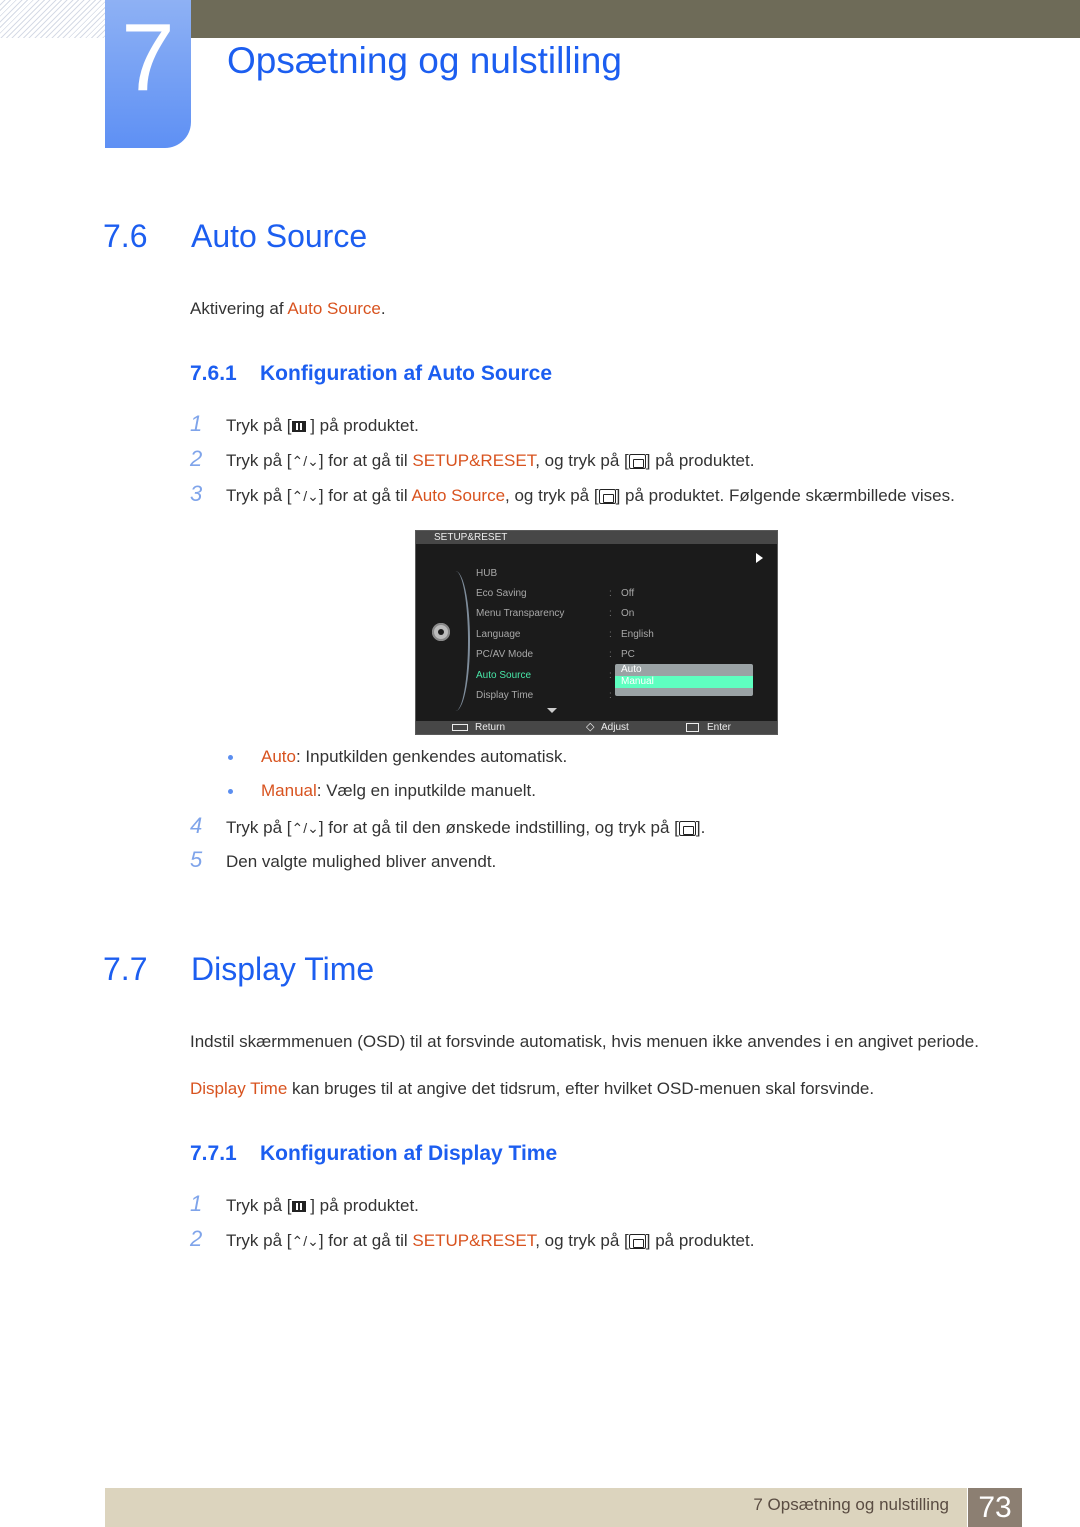 Image resolution: width=1080 pixels, height=1527 pixels. Describe the element at coordinates (536, 1507) in the screenshot. I see `page-footer: 7 Opsætning og nulstilling` at that location.